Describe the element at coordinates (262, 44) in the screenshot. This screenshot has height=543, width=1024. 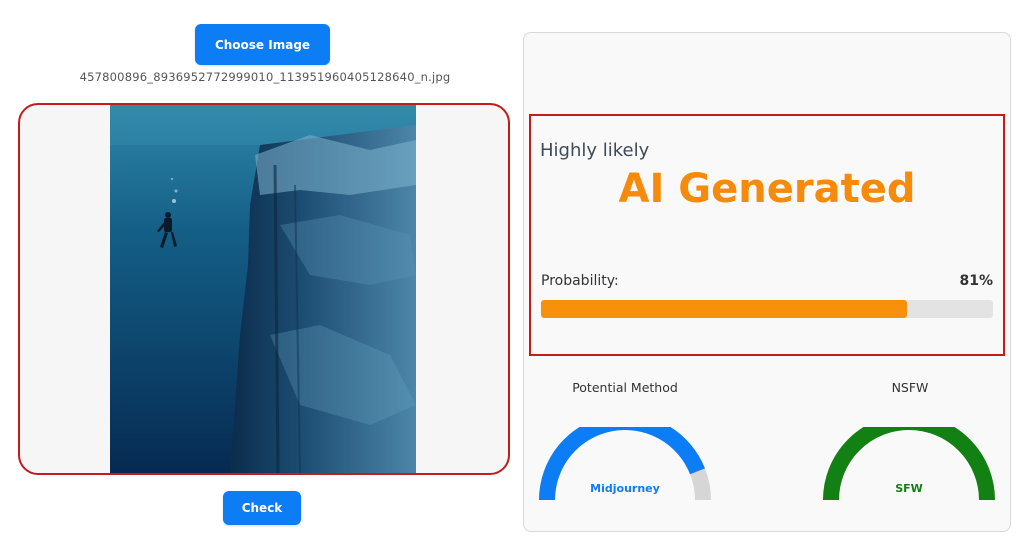
I see `choose-image-button: Choose Image` at that location.